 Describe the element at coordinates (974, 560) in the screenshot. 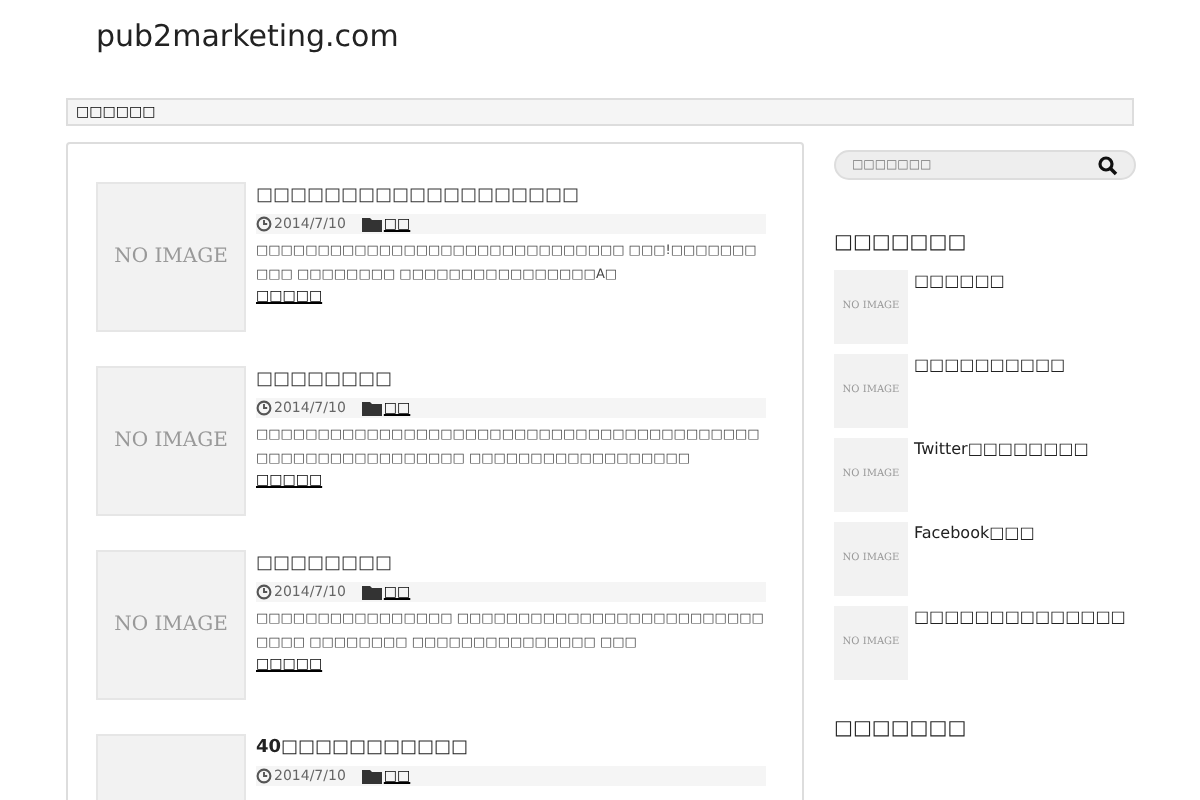

I see `popular-post-link: Facebook□□□` at that location.